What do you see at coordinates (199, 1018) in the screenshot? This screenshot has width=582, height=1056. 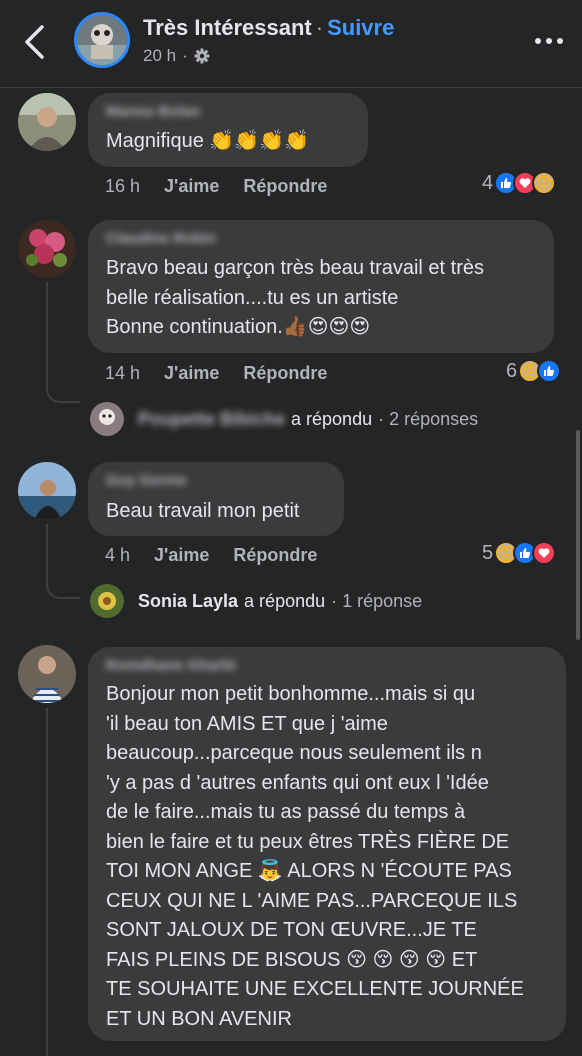 I see `comment-line: ET UN BON AVENIR` at bounding box center [199, 1018].